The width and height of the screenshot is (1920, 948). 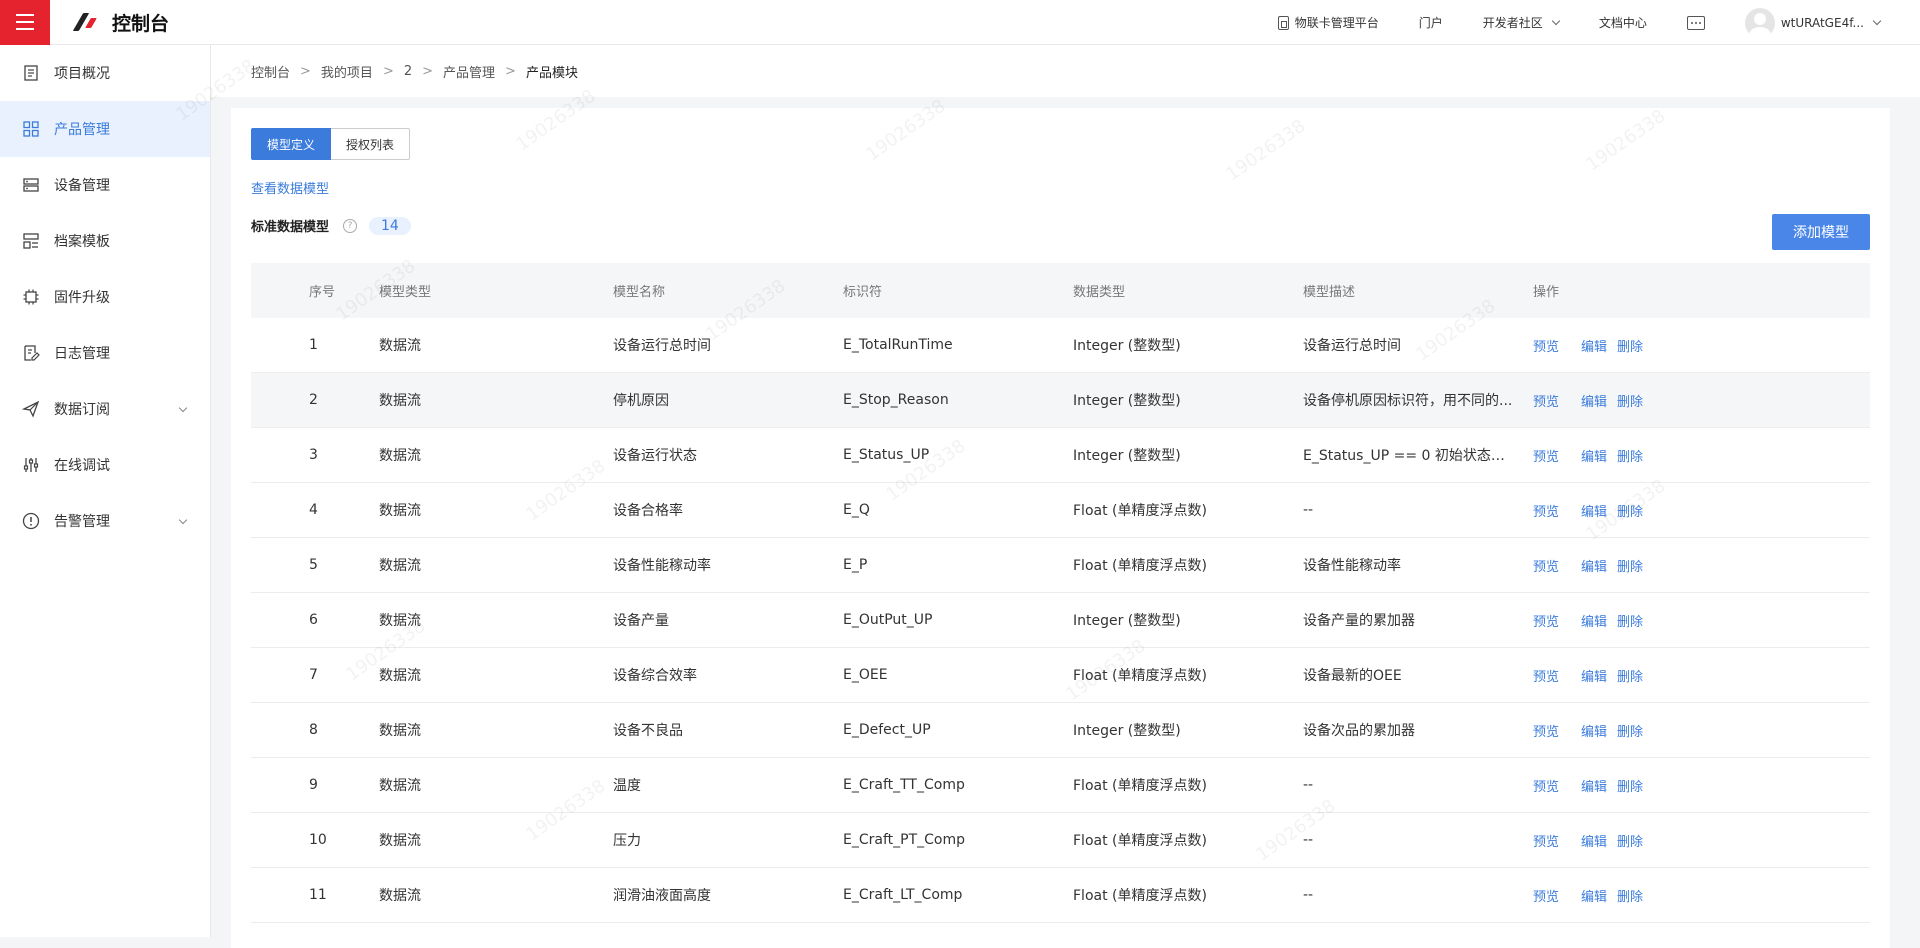 I want to click on sidebar-item-archive-template: 档案模板, so click(x=105, y=241).